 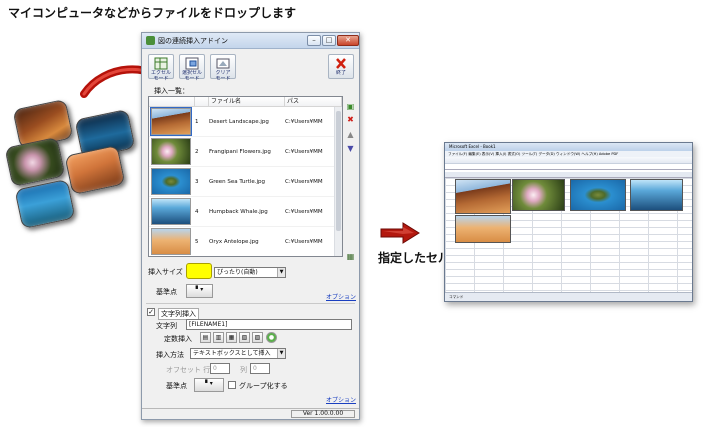 I want to click on preview-icon: ▦, so click(x=350, y=256).